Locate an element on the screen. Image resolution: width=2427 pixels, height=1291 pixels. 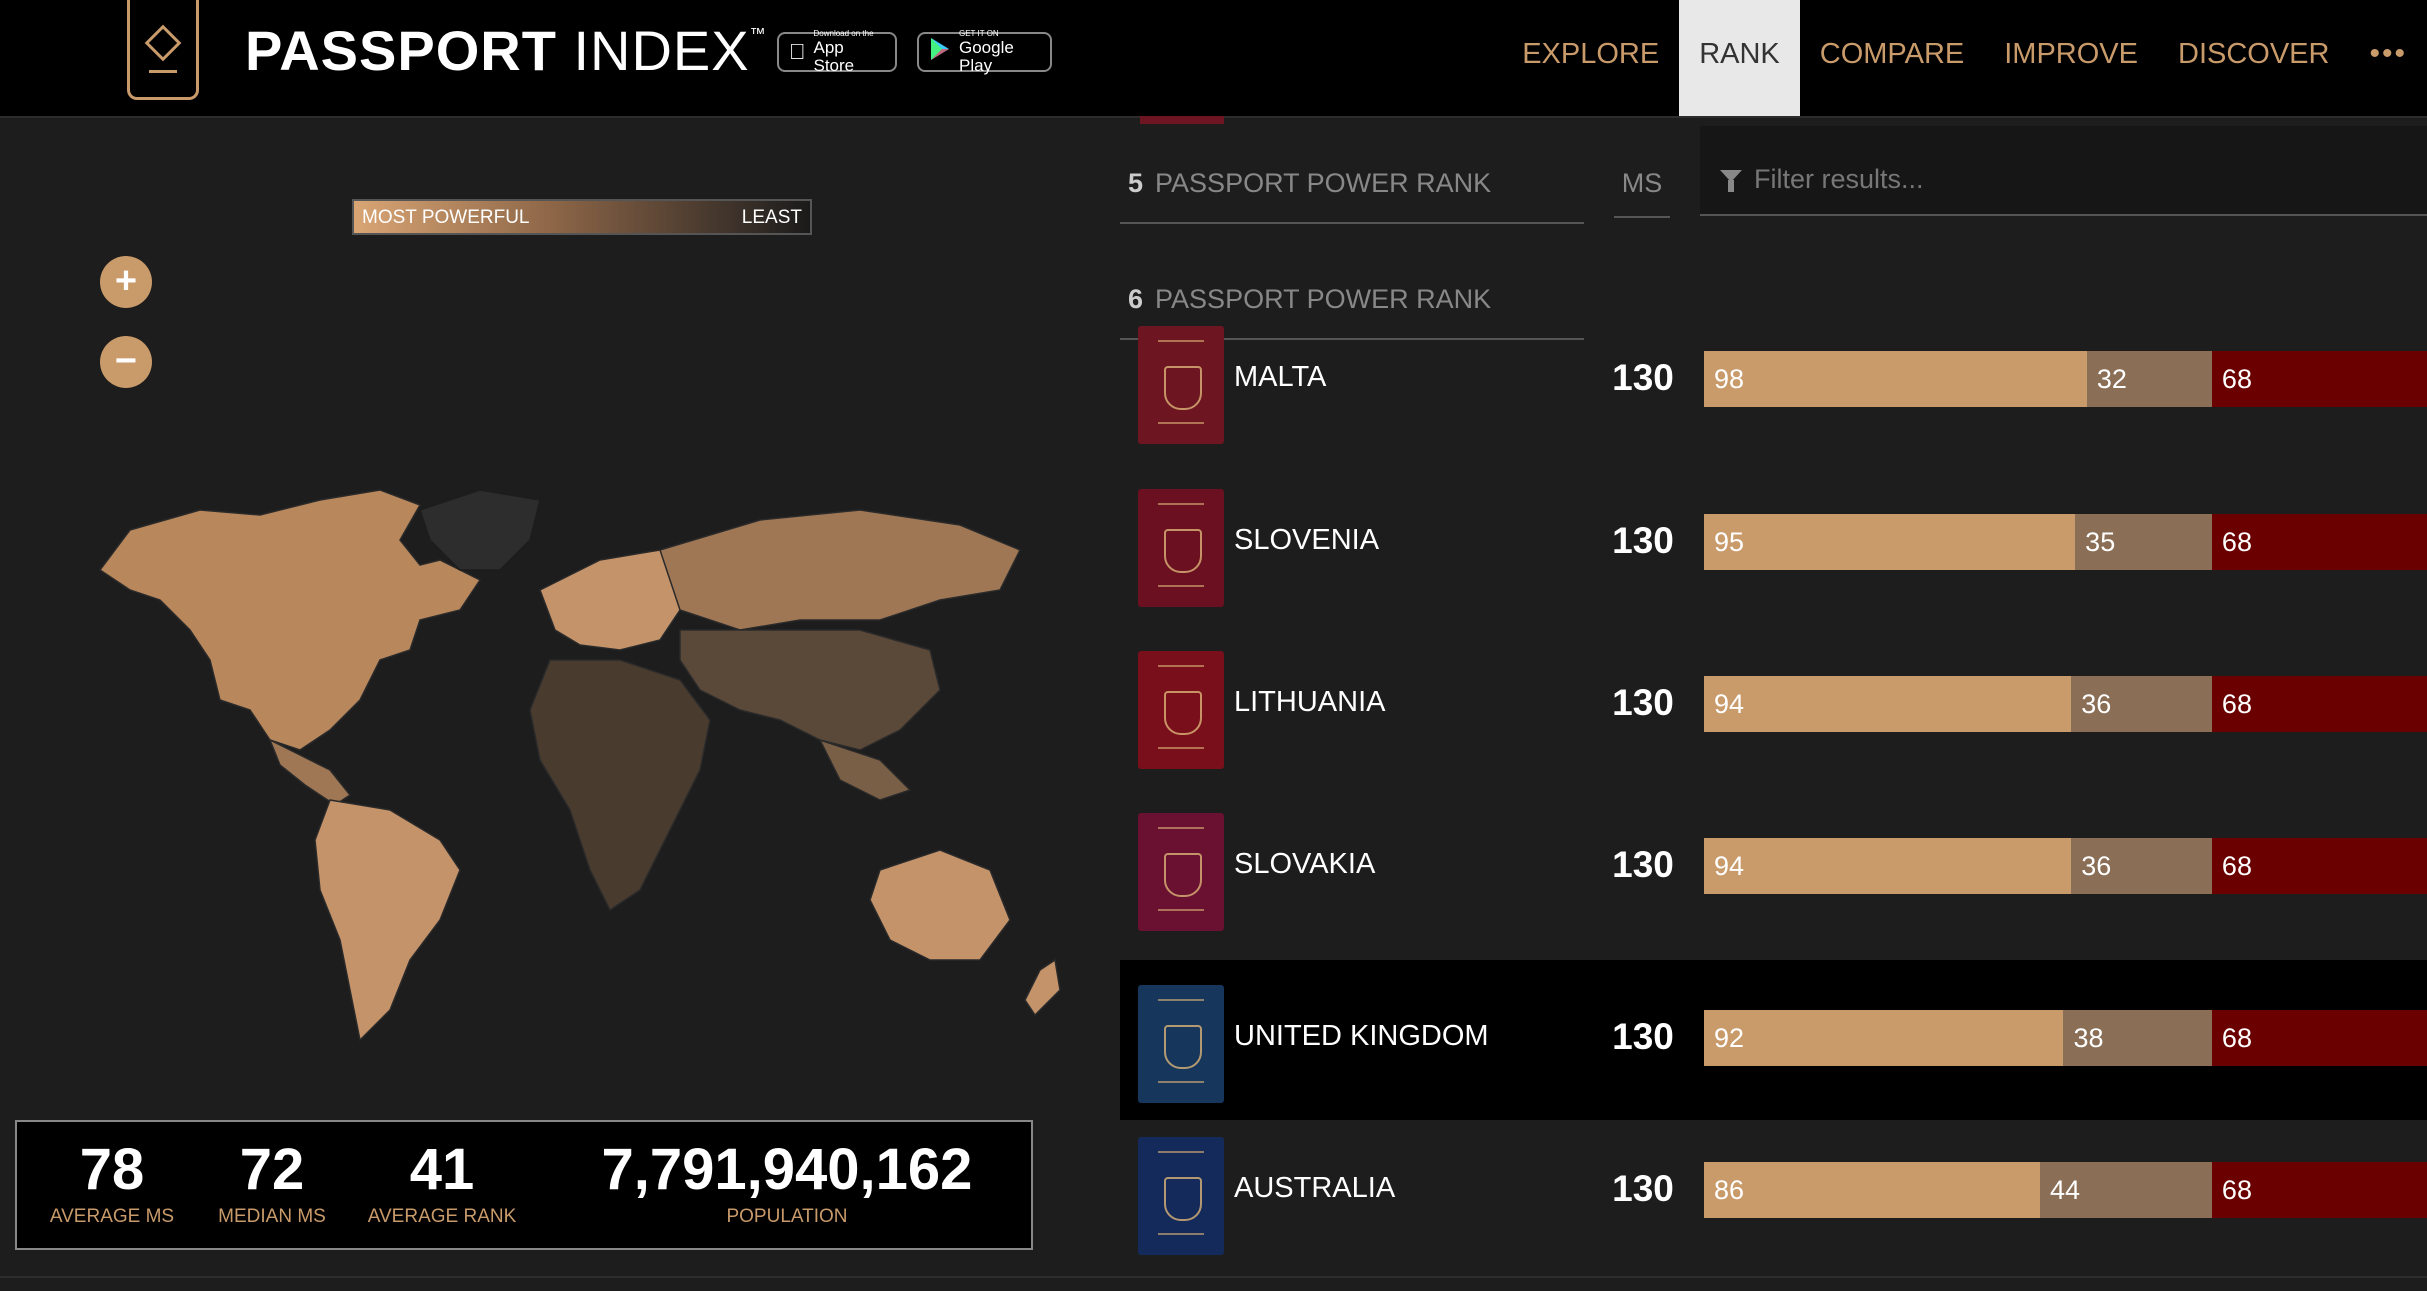
map-africa is located at coordinates (620, 785).